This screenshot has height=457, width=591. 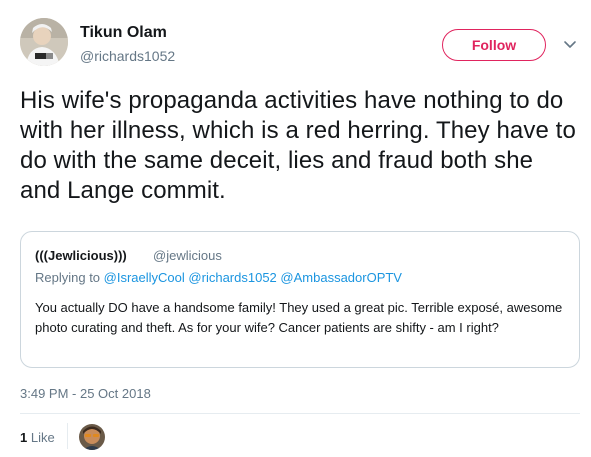 I want to click on like-count: 1, so click(x=24, y=437).